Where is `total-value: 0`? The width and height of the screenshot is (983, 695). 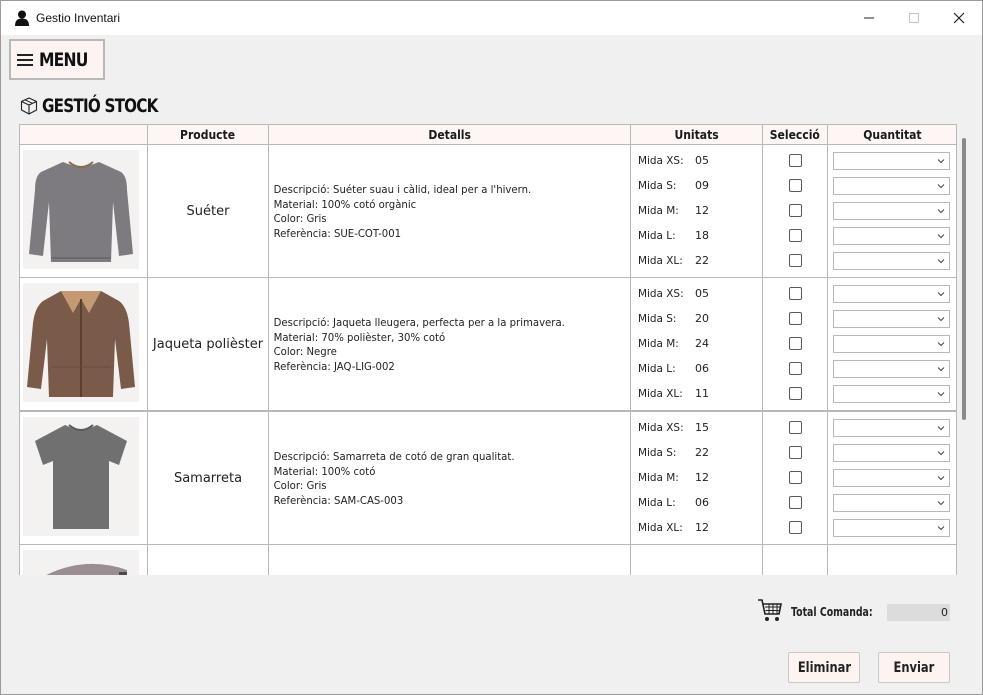 total-value: 0 is located at coordinates (918, 612).